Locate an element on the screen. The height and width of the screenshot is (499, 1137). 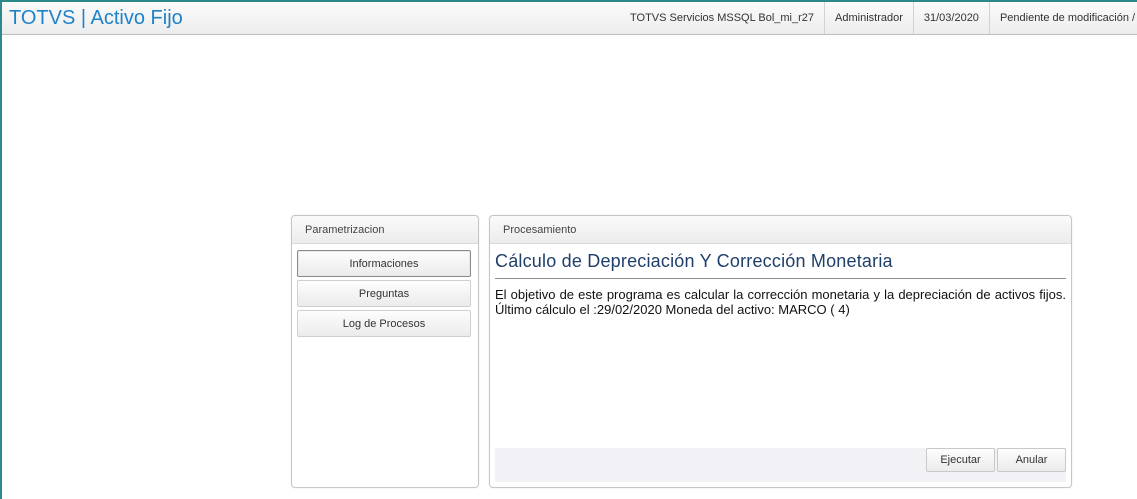
environment-label: TOTVS Servicios MSSQL Bol_mi_r27 is located at coordinates (722, 18).